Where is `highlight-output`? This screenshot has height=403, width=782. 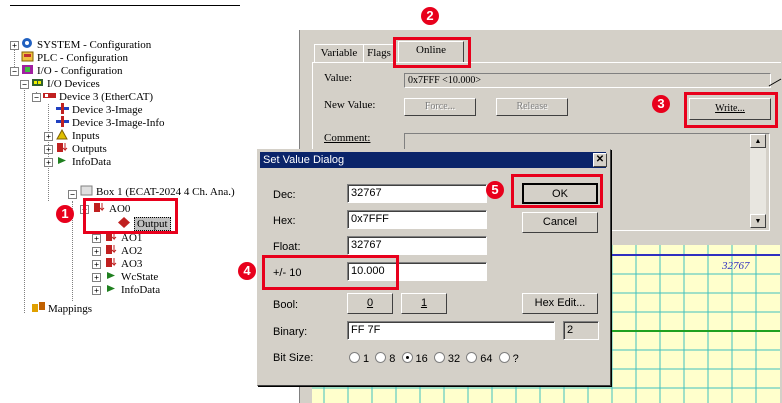
highlight-output is located at coordinates (130, 216).